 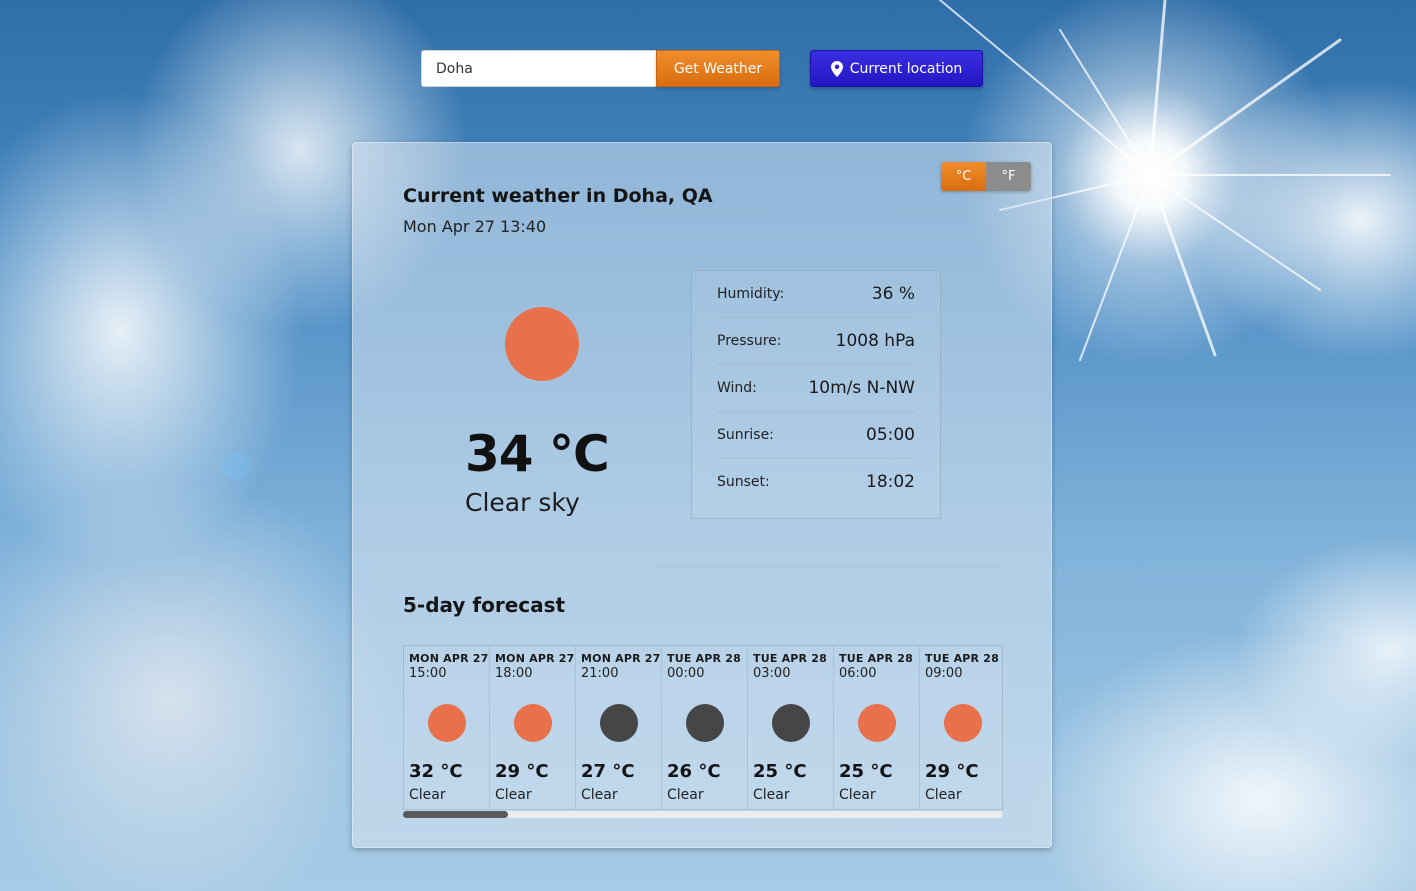 I want to click on section-divider, so click(x=828, y=566).